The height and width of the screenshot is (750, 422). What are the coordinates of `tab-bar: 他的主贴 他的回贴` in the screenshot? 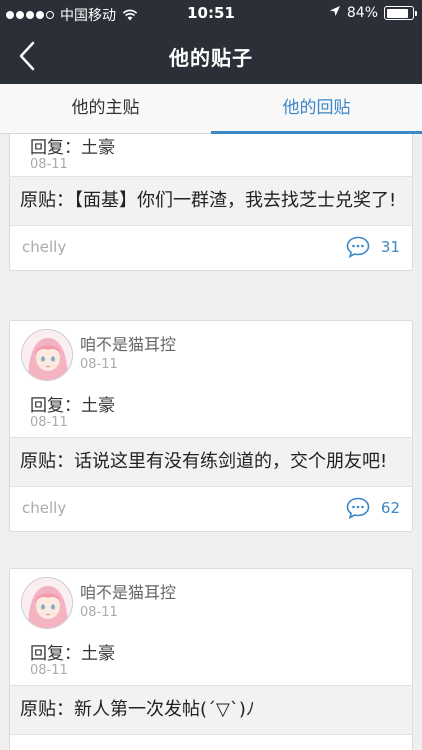 It's located at (211, 109).